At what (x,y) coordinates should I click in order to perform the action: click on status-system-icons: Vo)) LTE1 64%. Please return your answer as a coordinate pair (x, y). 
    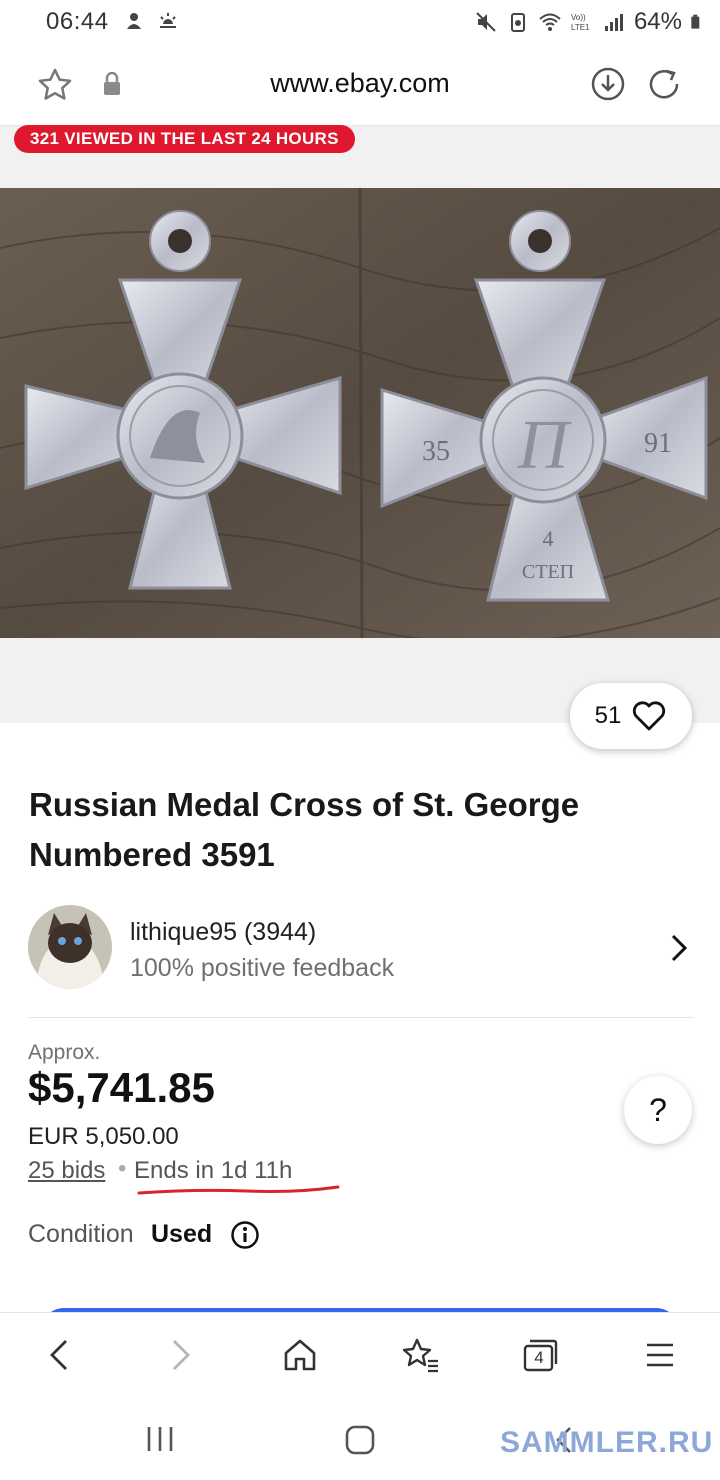
    Looking at the image, I should click on (590, 22).